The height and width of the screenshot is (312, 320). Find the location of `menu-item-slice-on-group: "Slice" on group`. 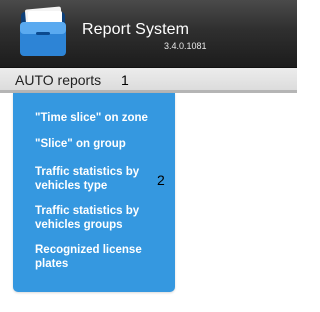

menu-item-slice-on-group: "Slice" on group is located at coordinates (103, 144).